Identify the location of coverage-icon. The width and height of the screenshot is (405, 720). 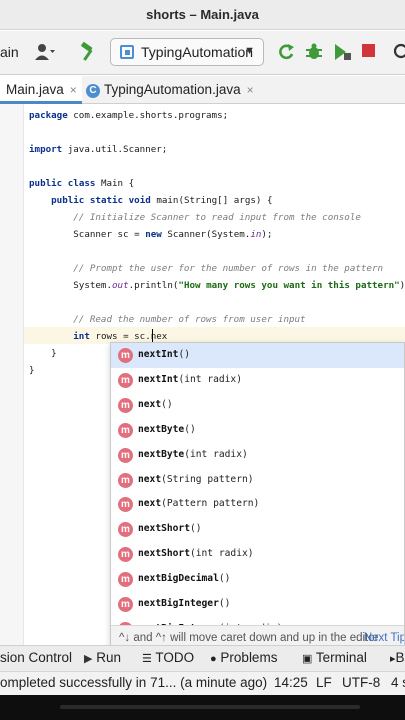
(342, 54).